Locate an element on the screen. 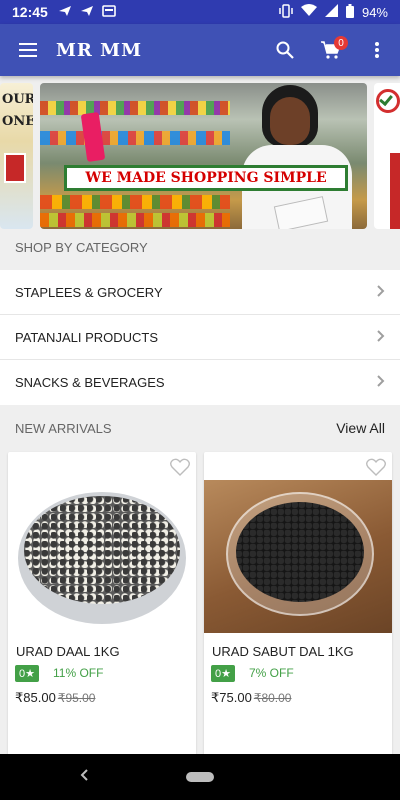  category-section-header: SHOP BY CATEGORY is located at coordinates (200, 247).